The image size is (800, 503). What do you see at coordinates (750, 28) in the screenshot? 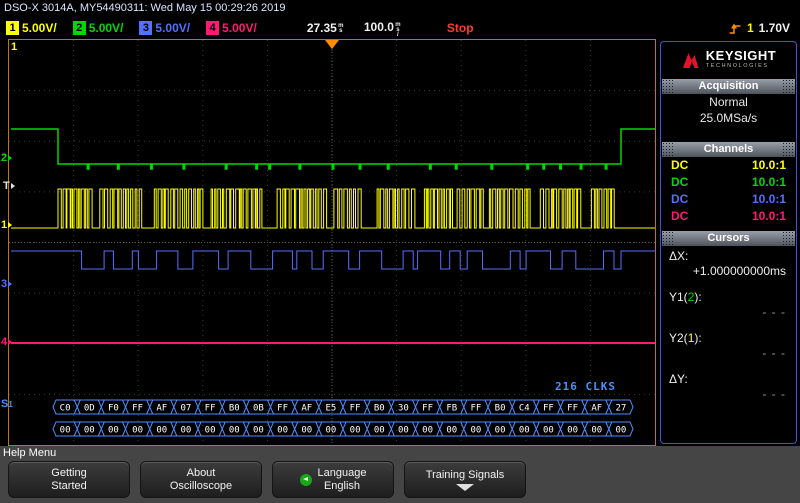
I see `trigger-source: 1` at bounding box center [750, 28].